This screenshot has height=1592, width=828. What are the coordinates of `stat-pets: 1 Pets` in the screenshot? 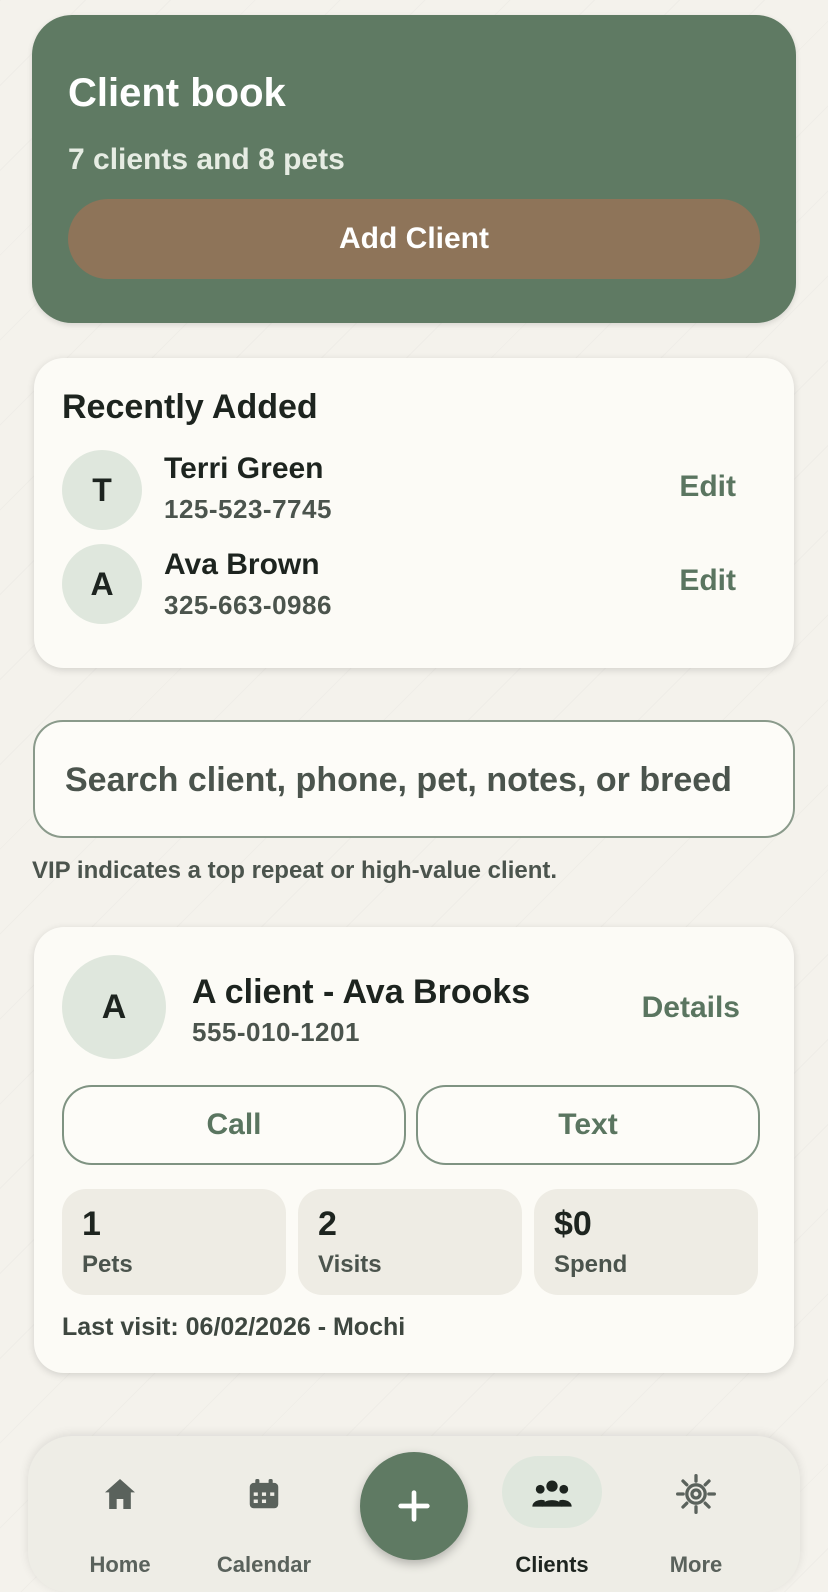 It's located at (174, 1242).